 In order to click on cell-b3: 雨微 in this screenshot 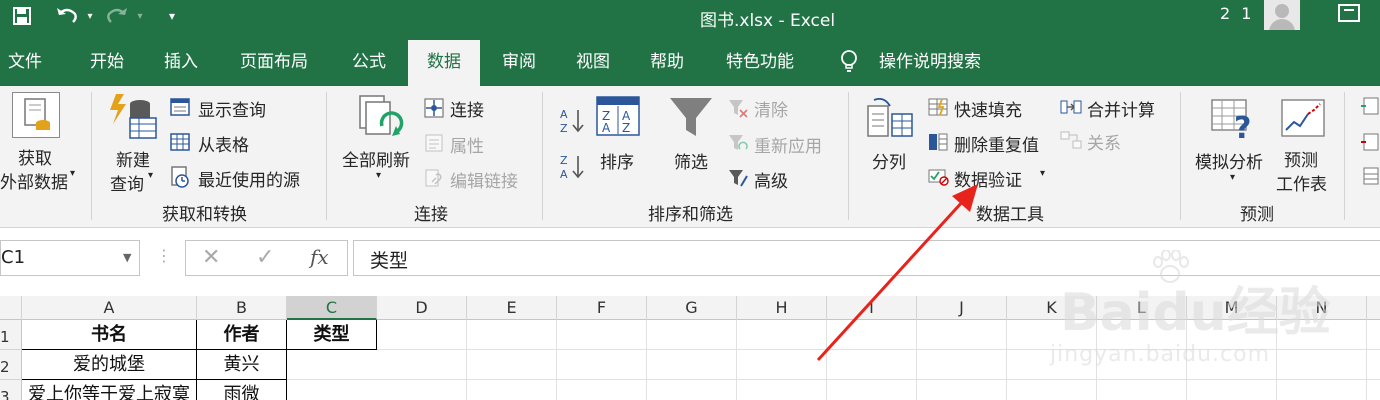, I will do `click(242, 390)`.